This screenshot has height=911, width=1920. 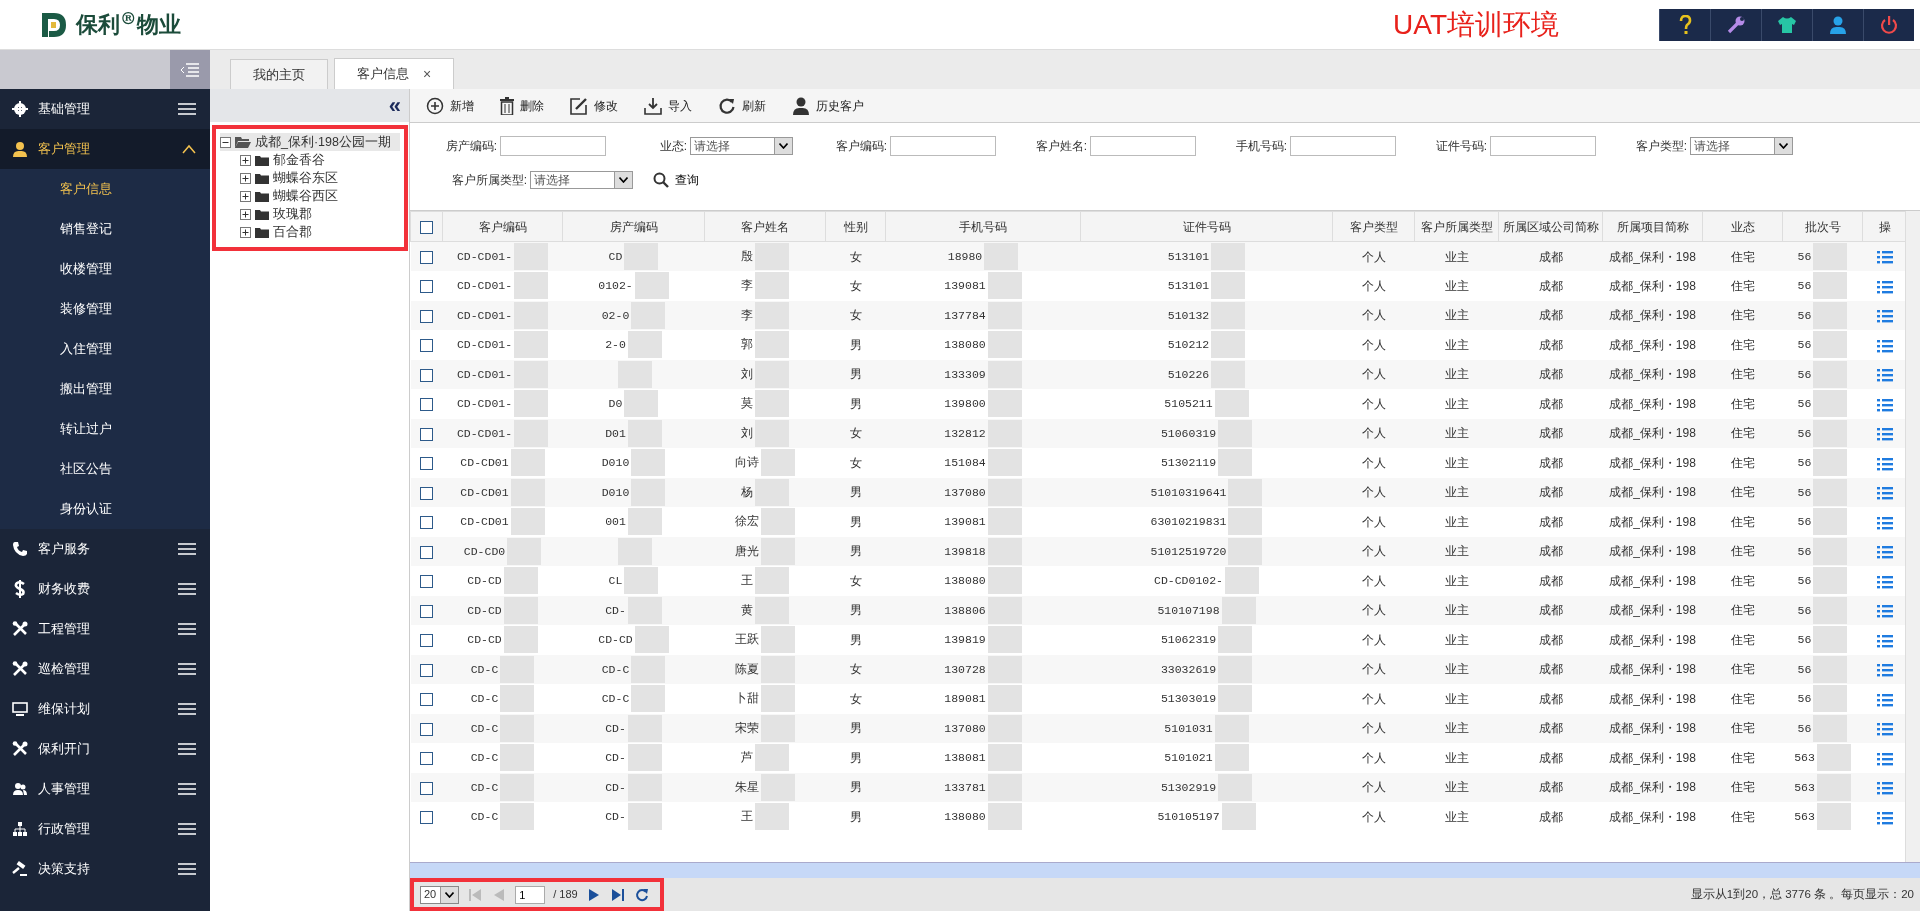 I want to click on tree-node: 蝴蝶谷西区, so click(x=305, y=196).